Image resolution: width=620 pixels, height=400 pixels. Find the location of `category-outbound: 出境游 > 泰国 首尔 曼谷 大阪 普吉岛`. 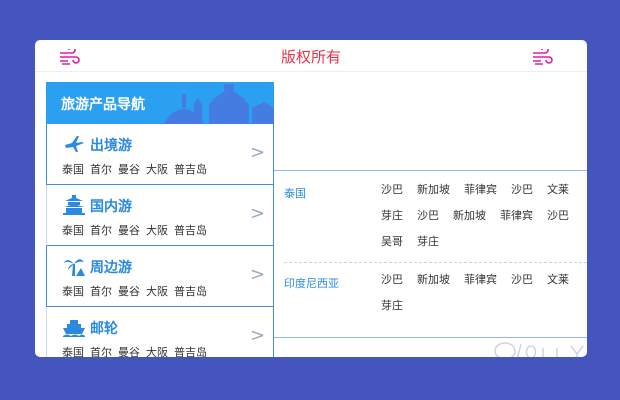

category-outbound: 出境游 > 泰国 首尔 曼谷 大阪 普吉岛 is located at coordinates (160, 154).